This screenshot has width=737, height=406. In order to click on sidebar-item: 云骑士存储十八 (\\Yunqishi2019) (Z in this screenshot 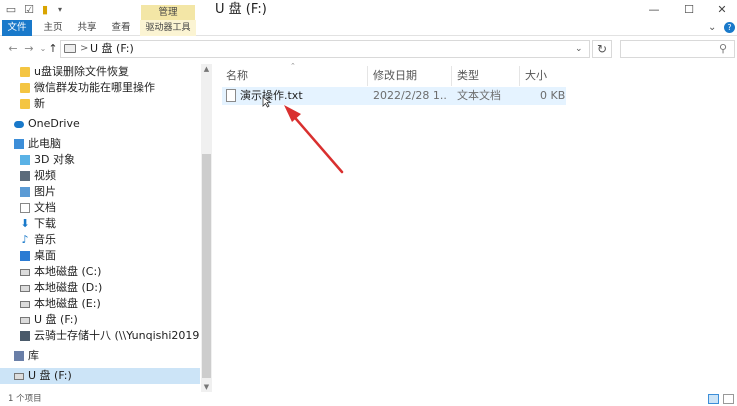, I will do `click(100, 336)`.